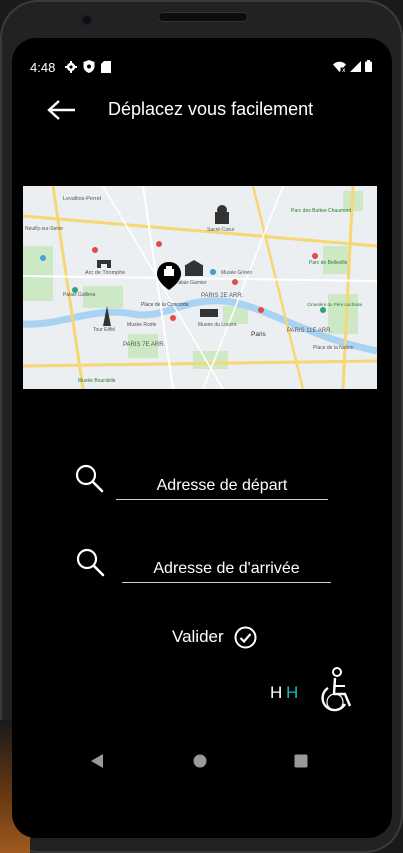 The height and width of the screenshot is (853, 403). What do you see at coordinates (71, 66) in the screenshot?
I see `gear-icon` at bounding box center [71, 66].